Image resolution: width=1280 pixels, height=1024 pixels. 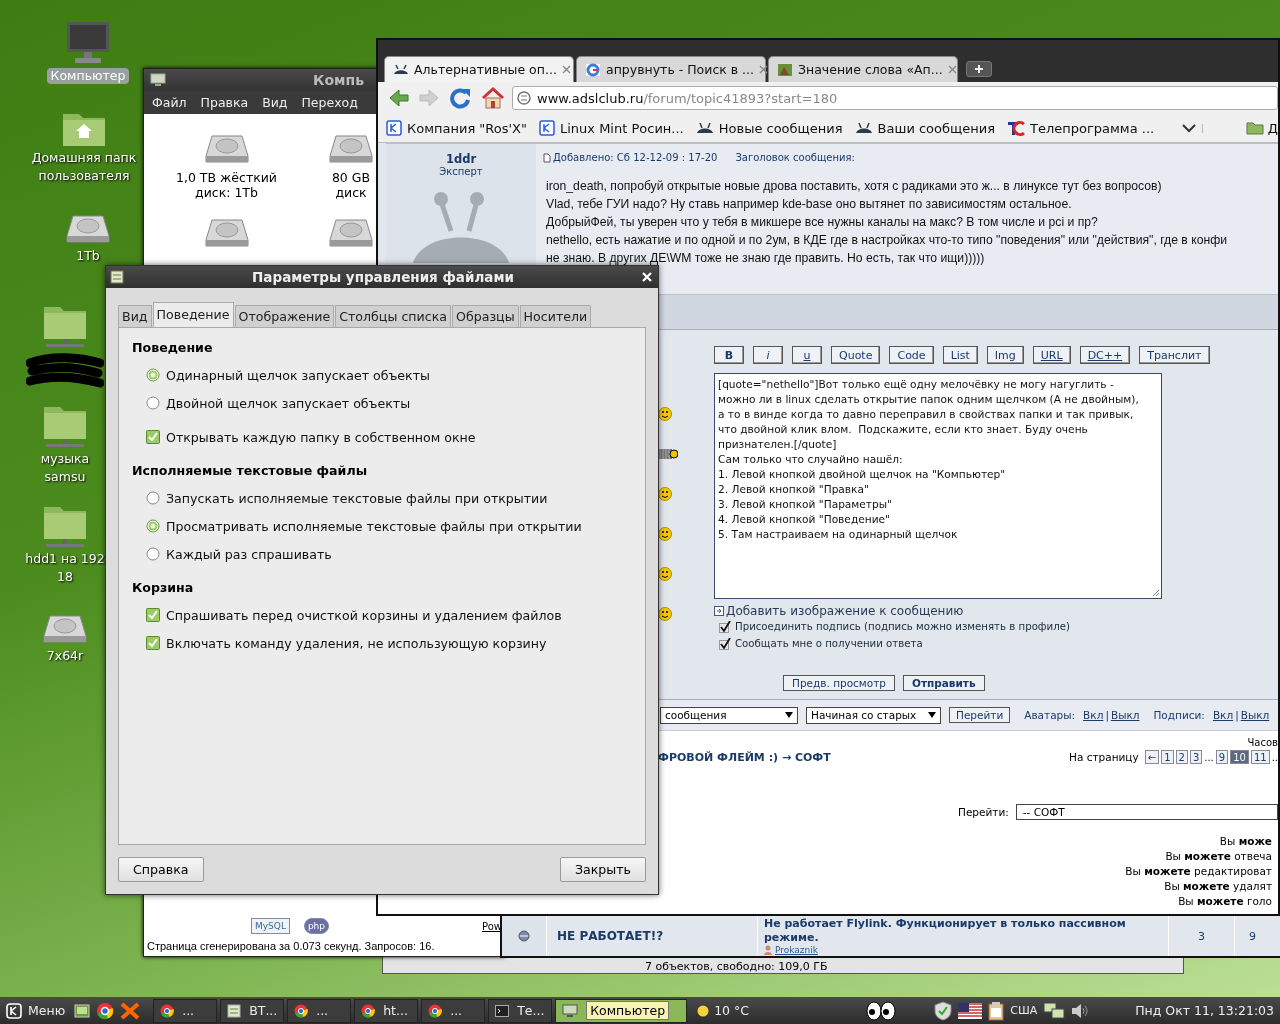 I want to click on plus-icon, so click(x=979, y=69).